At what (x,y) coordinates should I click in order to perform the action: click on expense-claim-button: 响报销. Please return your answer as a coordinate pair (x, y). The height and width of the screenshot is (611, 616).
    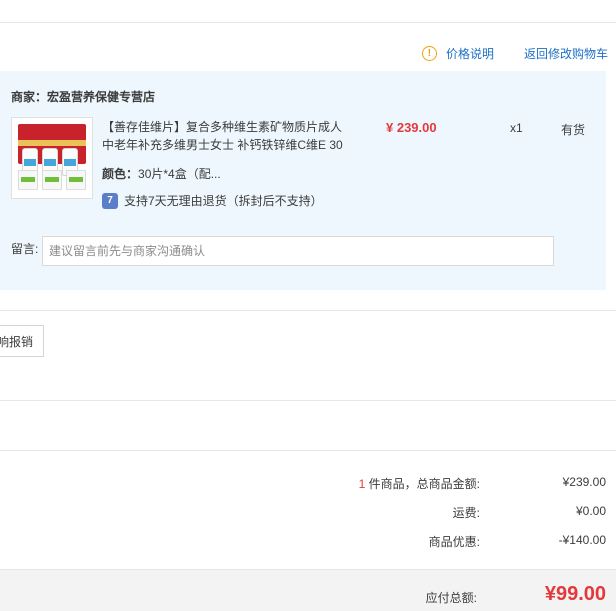
    Looking at the image, I should click on (22, 341).